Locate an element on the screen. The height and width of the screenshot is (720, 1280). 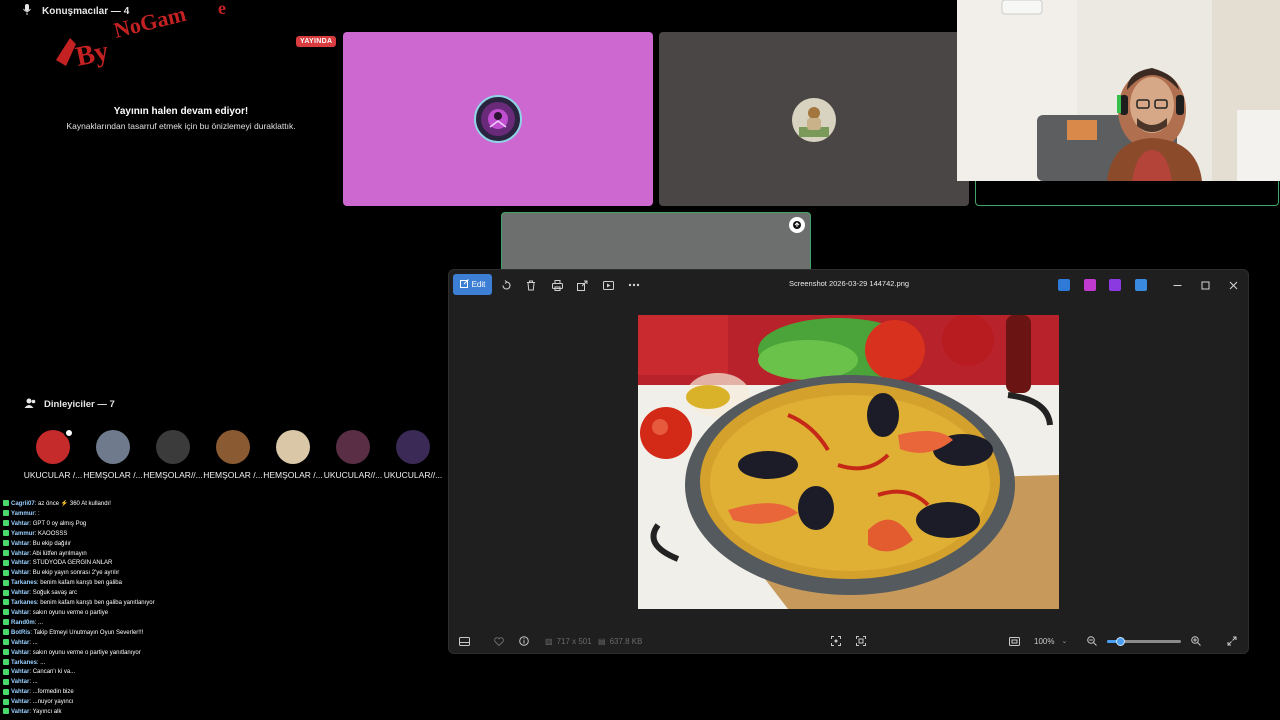
fit-to-window-icon is located at coordinates (1014, 641).